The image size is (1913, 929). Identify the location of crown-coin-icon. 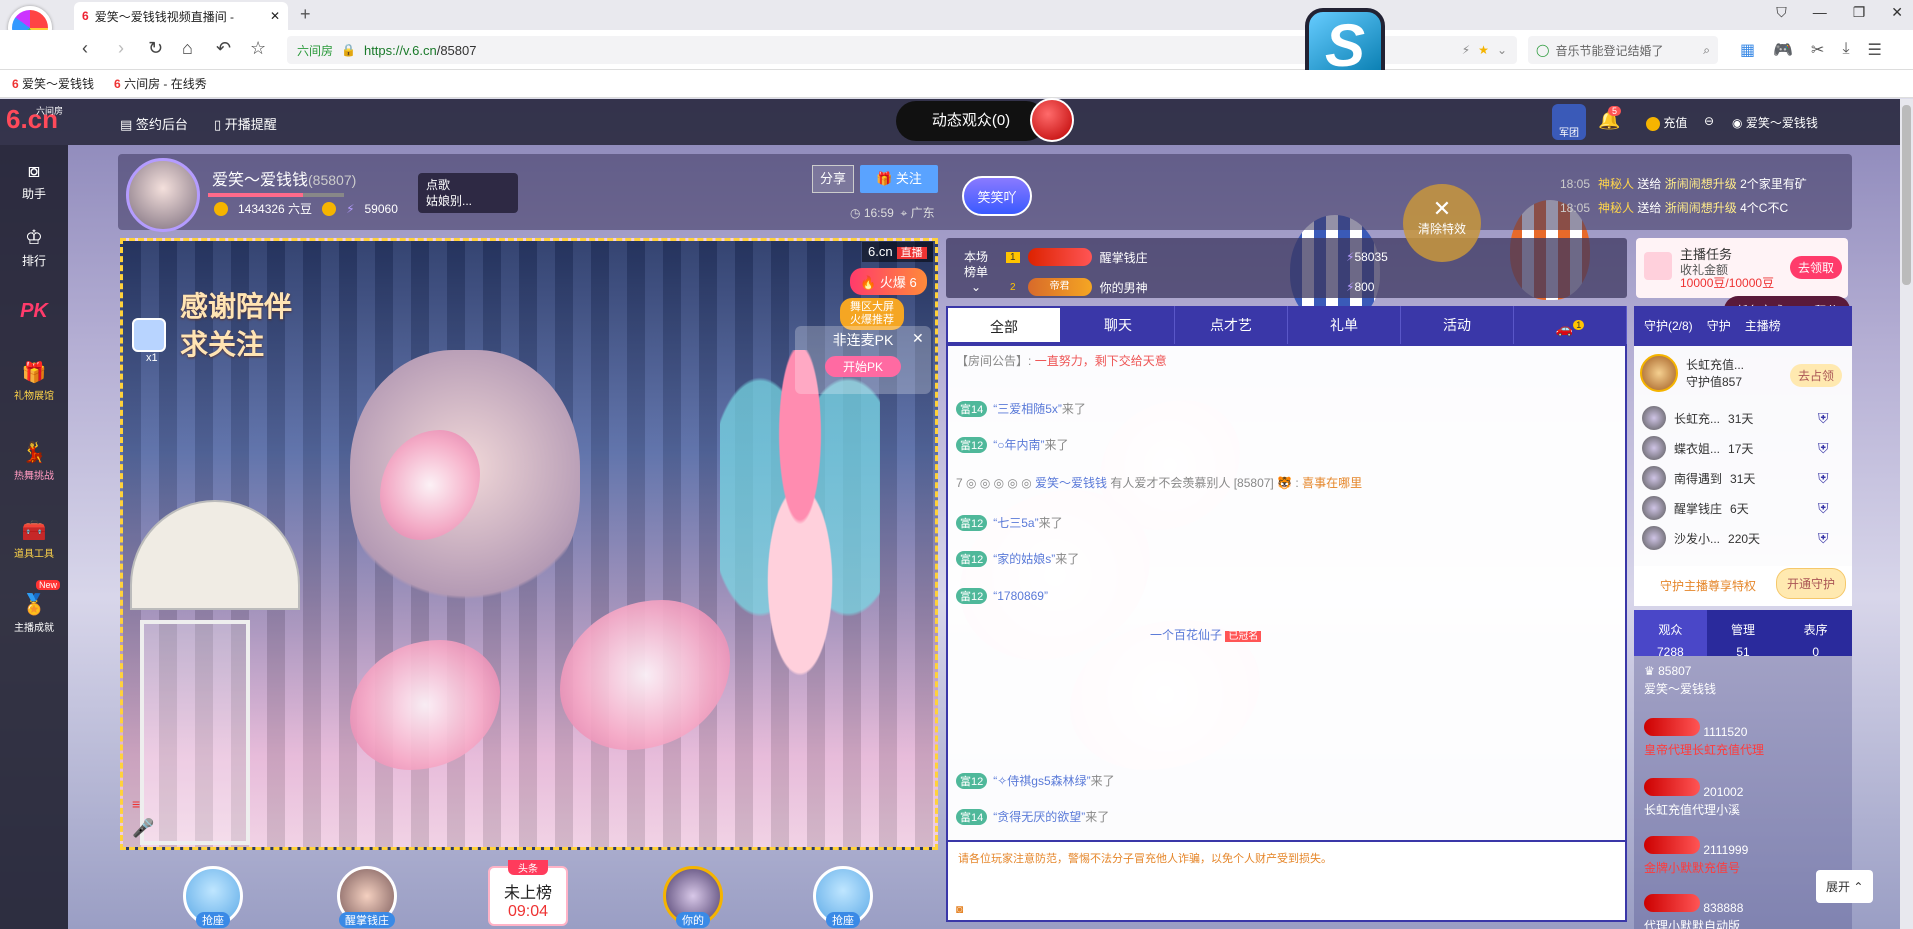
(329, 208).